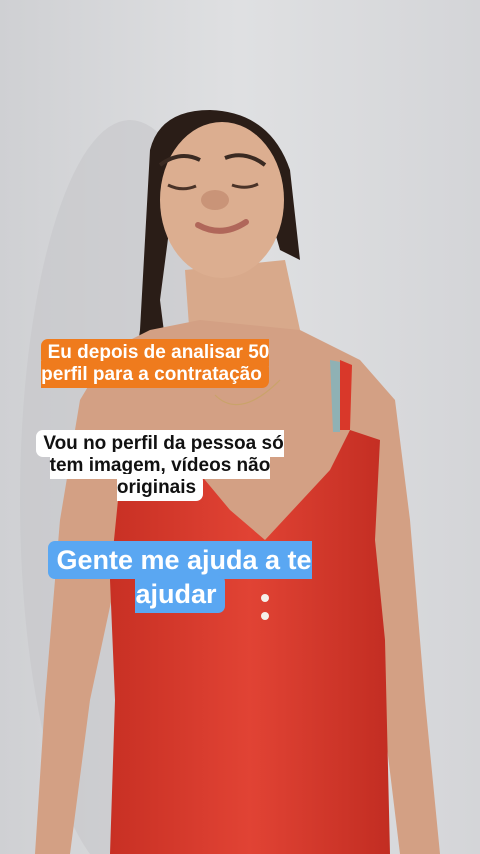  I want to click on button, so click(265, 616).